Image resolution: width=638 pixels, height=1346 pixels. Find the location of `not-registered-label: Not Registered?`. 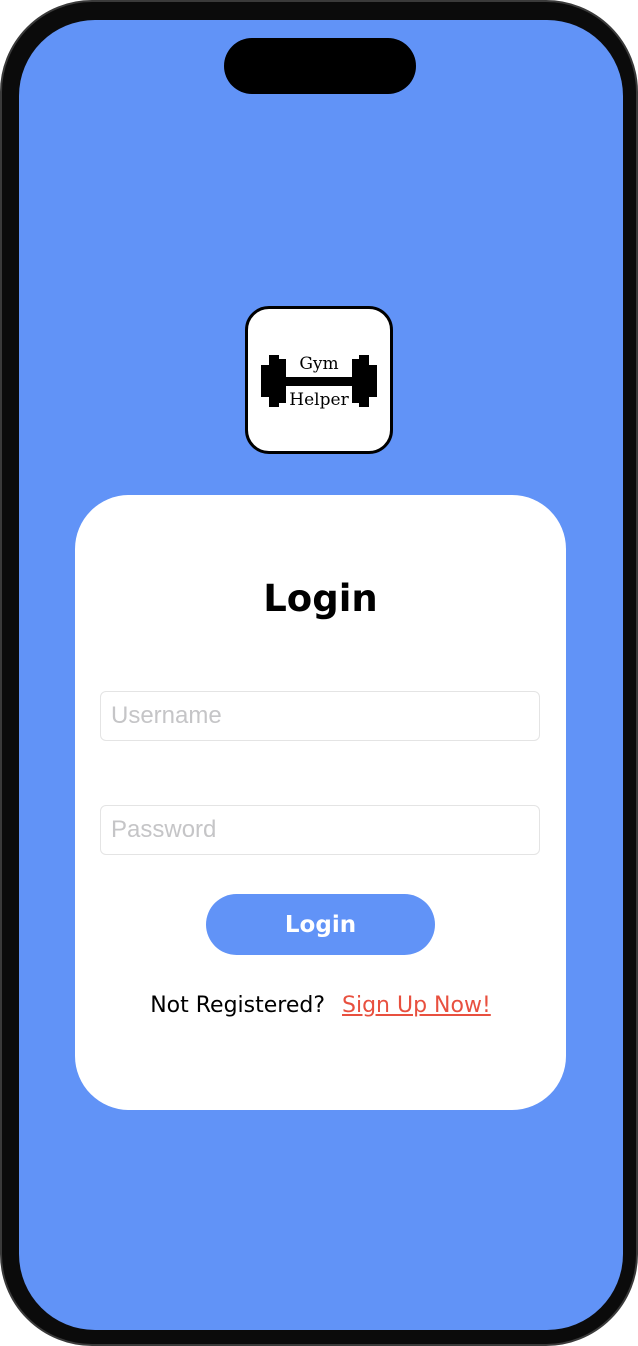

not-registered-label: Not Registered? is located at coordinates (238, 1005).